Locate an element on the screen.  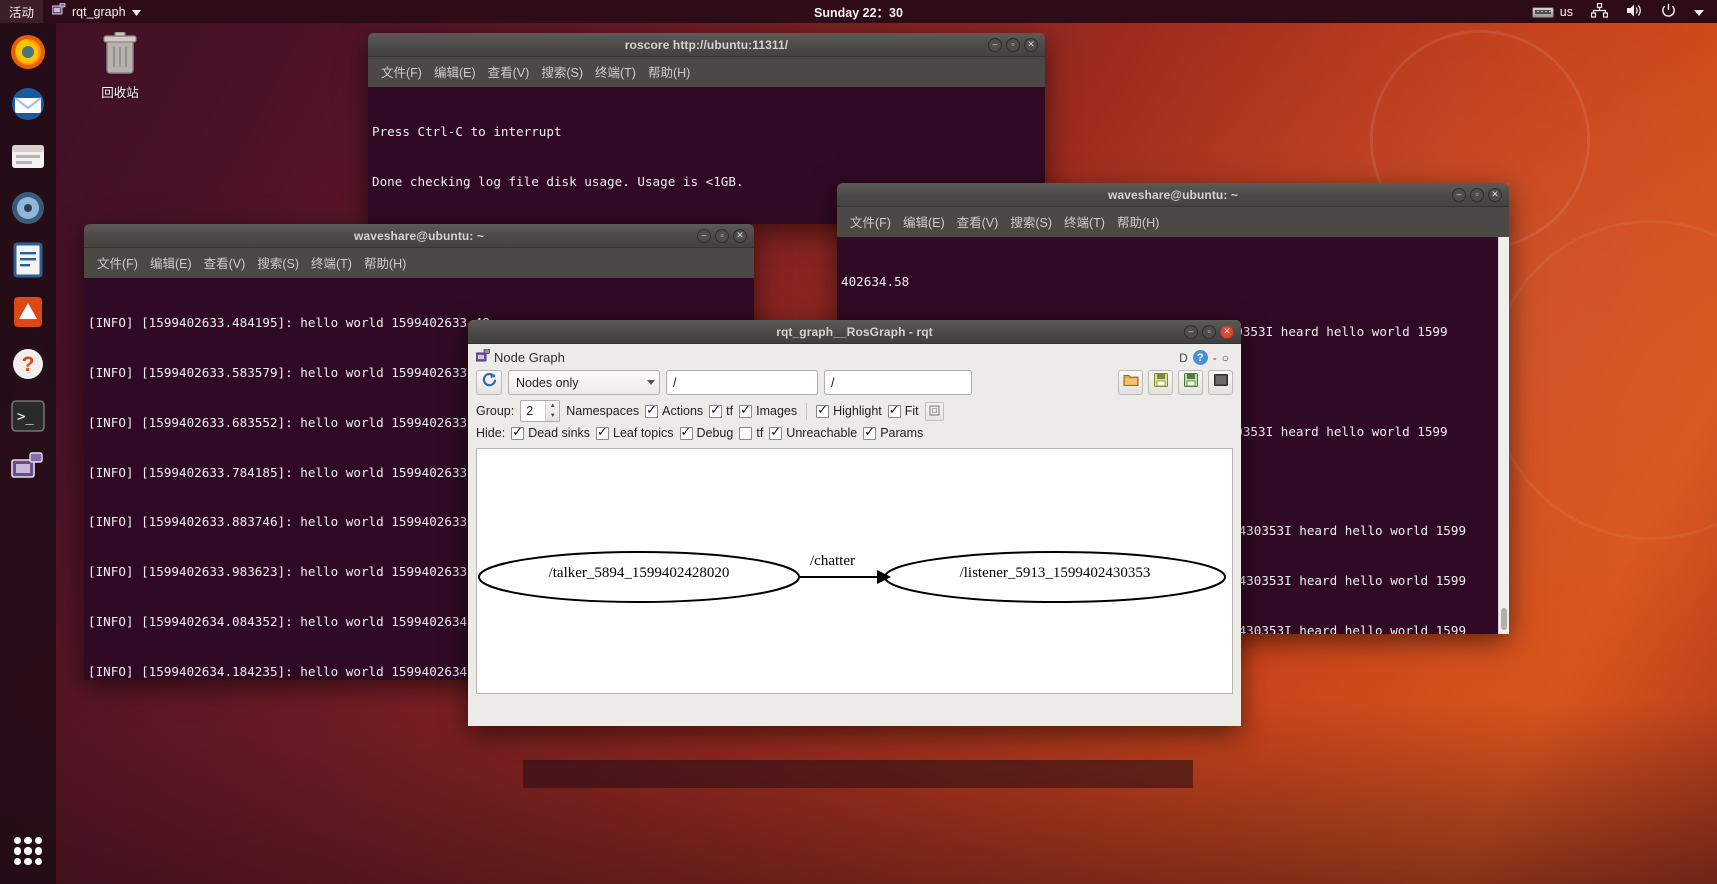
keyboard-icon is located at coordinates (1542, 12).